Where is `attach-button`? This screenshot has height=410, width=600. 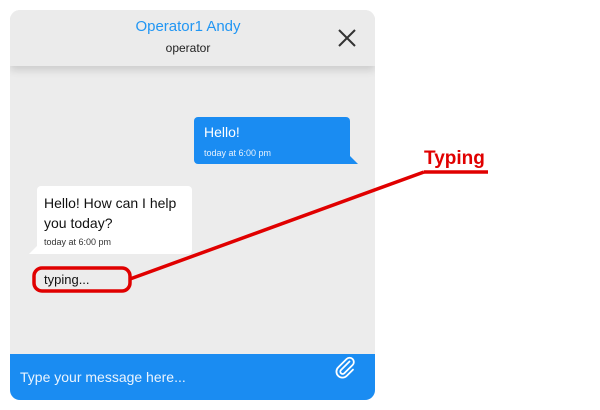 attach-button is located at coordinates (345, 367).